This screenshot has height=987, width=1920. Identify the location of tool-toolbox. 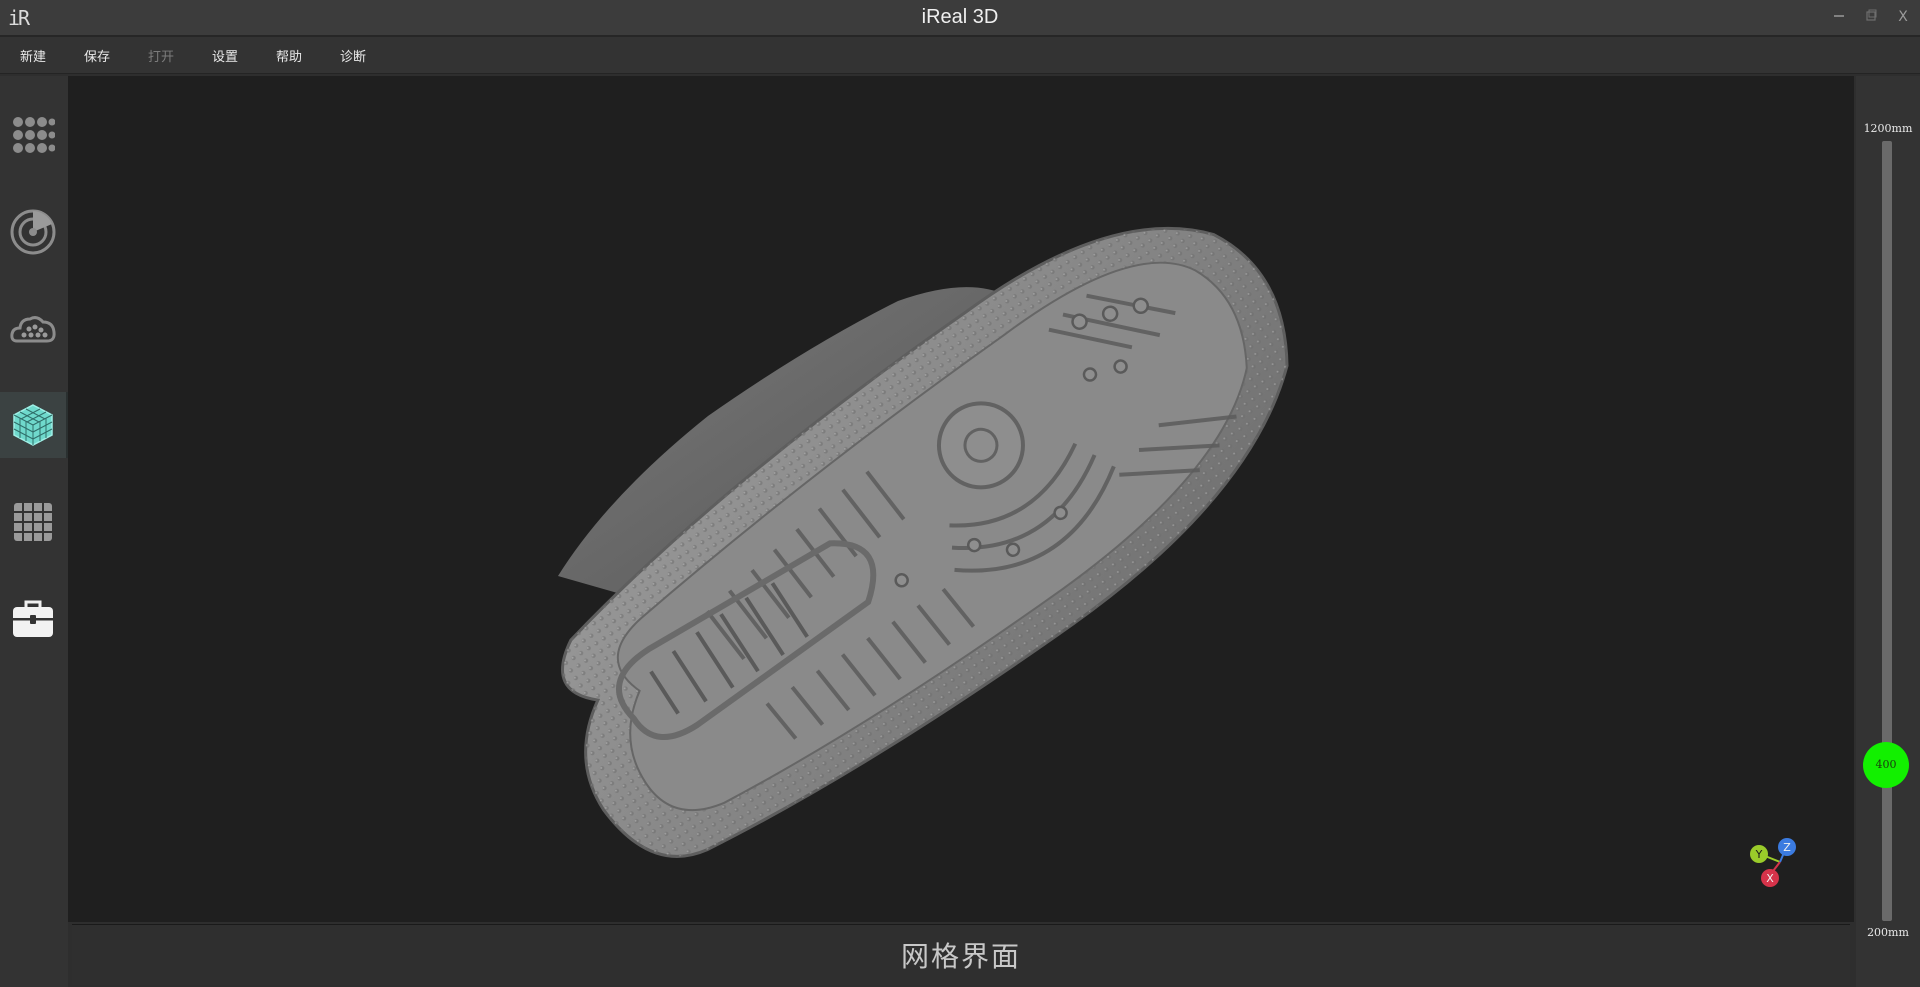
(33, 619).